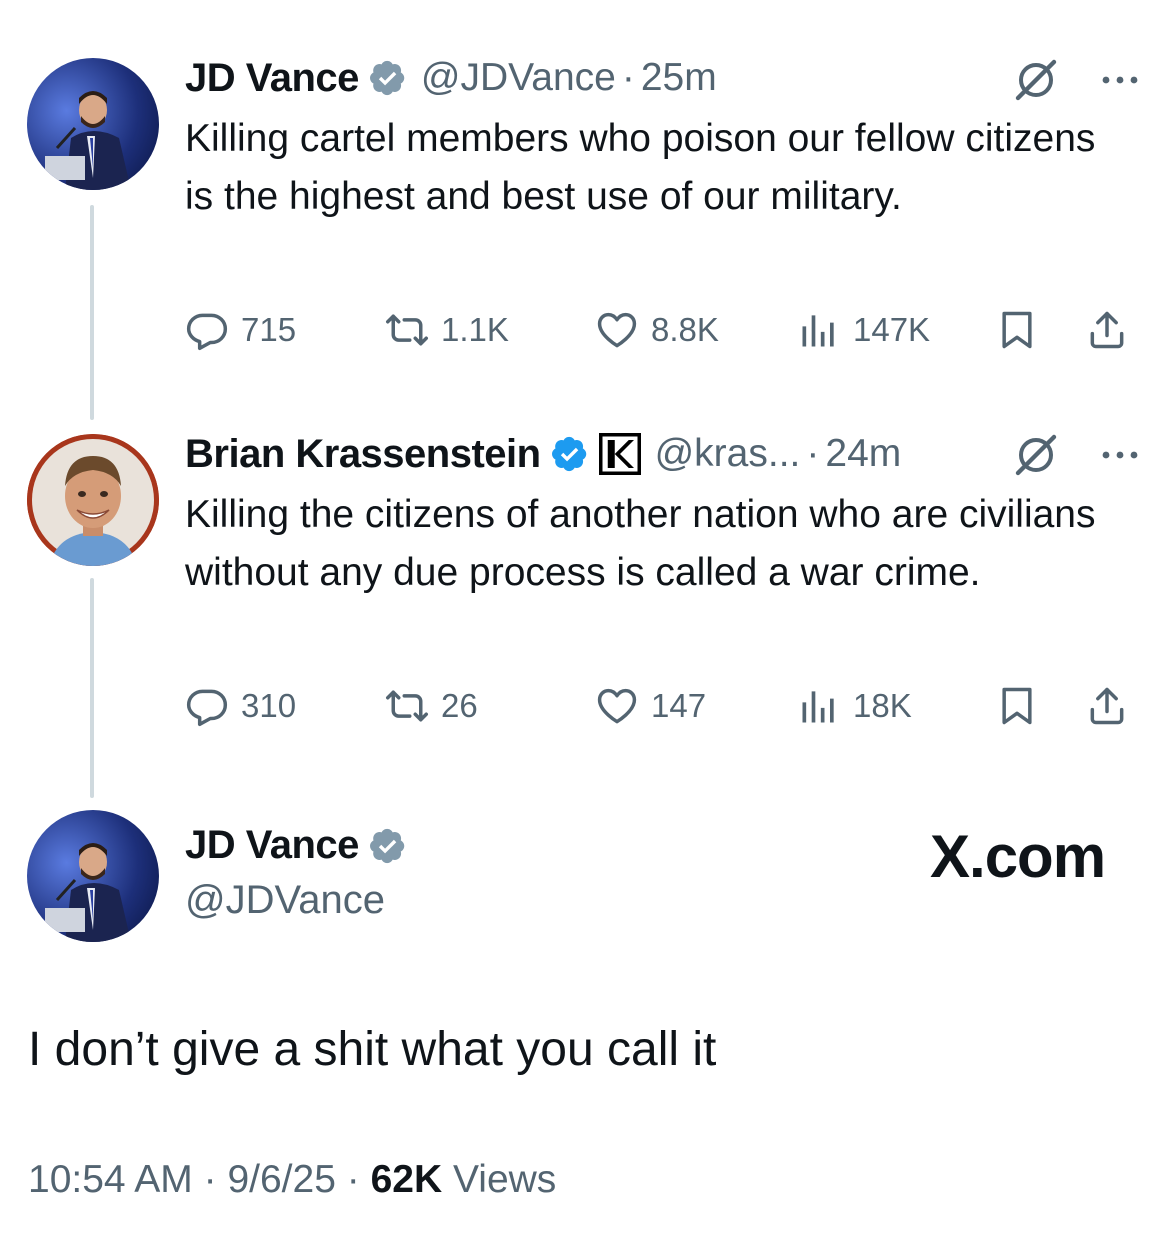 The width and height of the screenshot is (1169, 1238). I want to click on reply-text: I don’t give a shit what you call it, so click(372, 1049).